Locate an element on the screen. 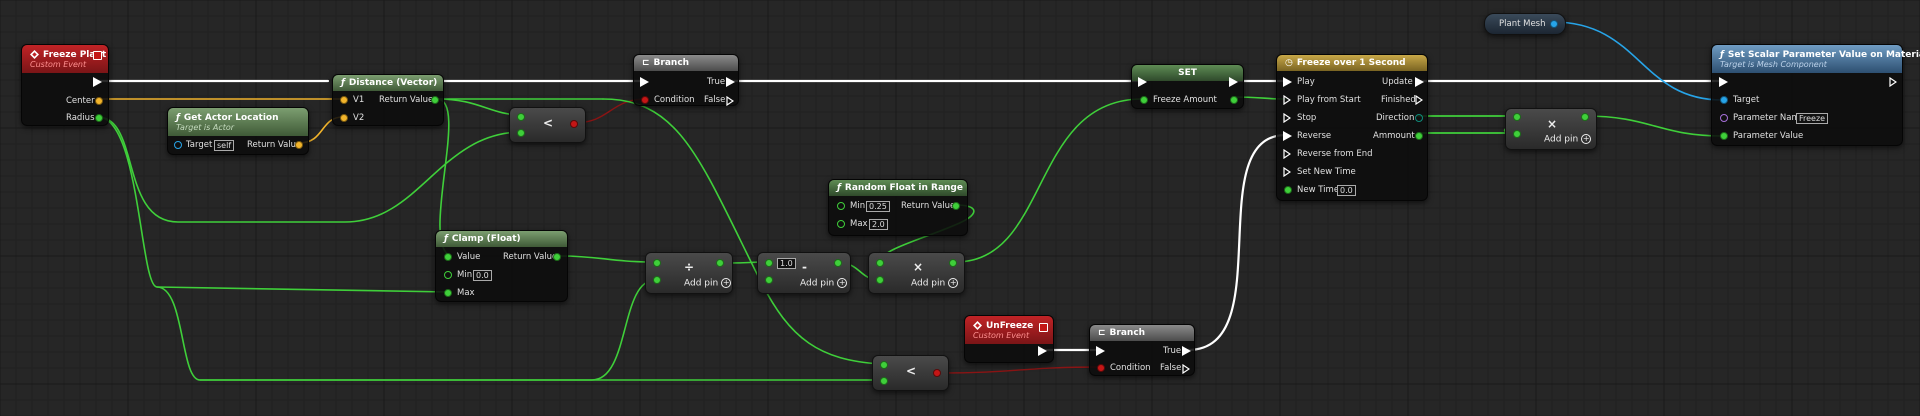  play-pin is located at coordinates (1287, 82).